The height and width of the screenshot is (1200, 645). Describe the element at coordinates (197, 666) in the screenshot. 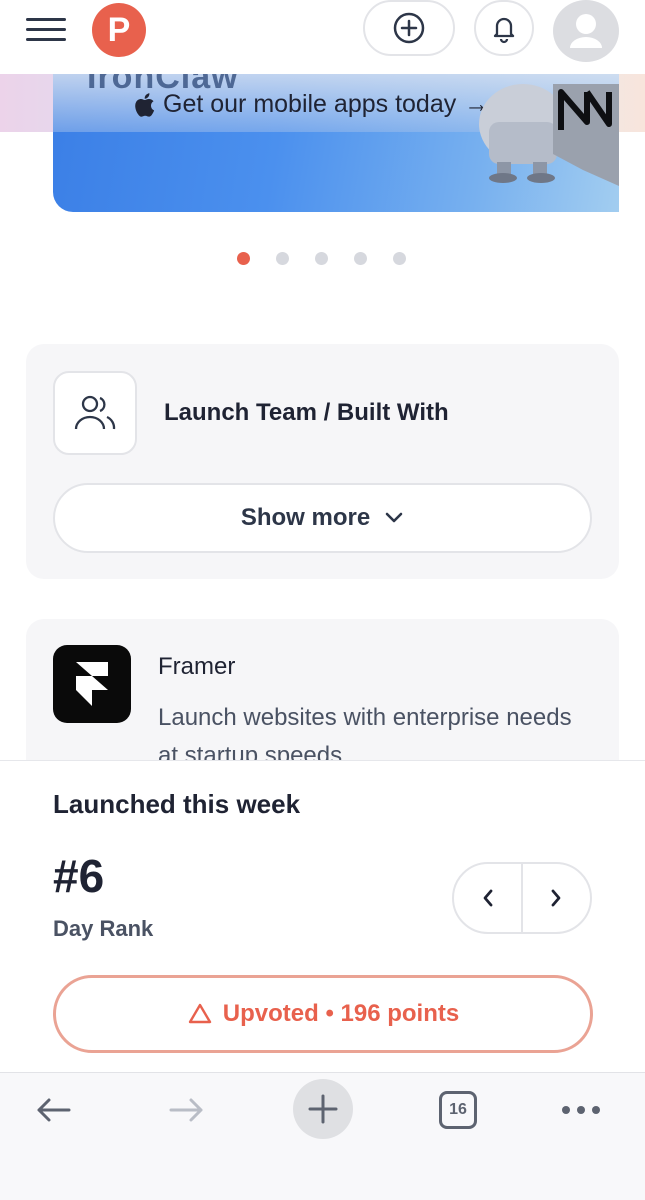

I see `framer-name: Framer` at that location.